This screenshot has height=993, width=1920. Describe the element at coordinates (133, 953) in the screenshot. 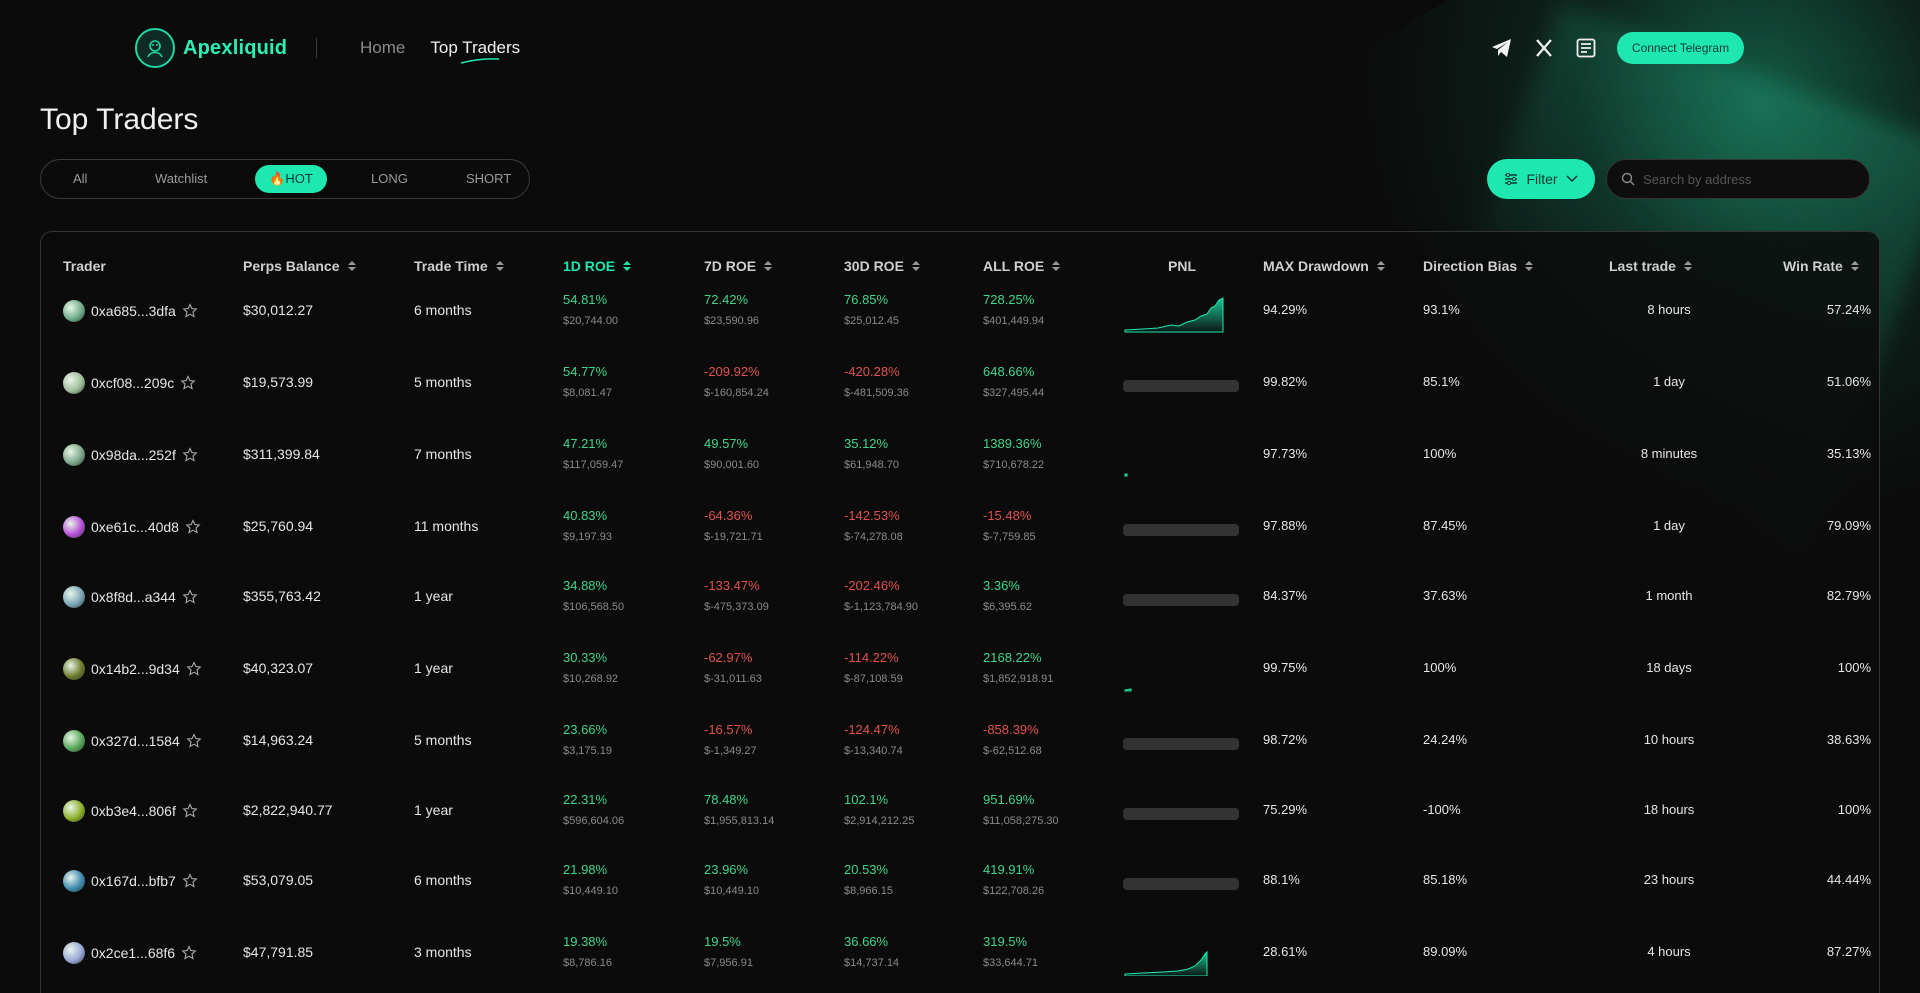

I see `trader-address: 0x2ce1...68f6` at that location.